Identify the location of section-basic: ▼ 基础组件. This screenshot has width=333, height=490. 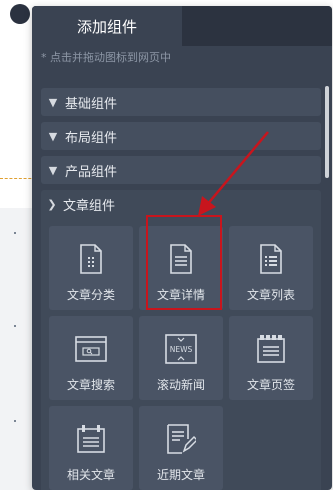
(181, 102).